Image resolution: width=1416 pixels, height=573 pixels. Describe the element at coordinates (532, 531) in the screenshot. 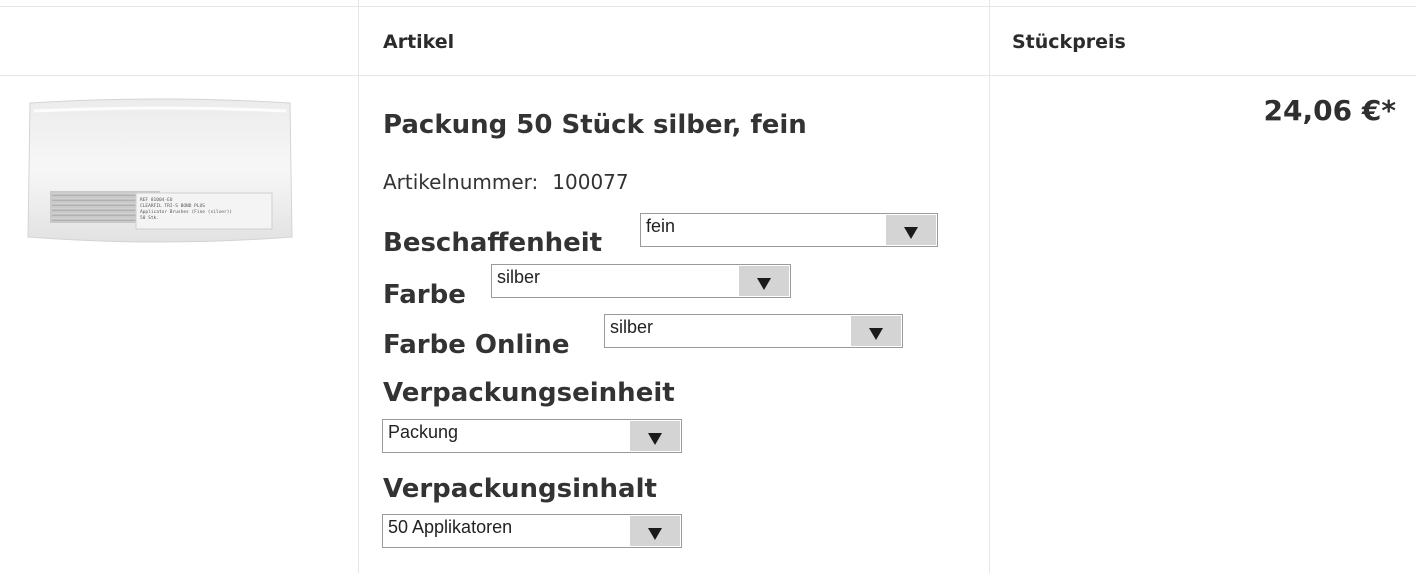

I see `verpackungsinhalt-select: 50 Applikatoren` at that location.